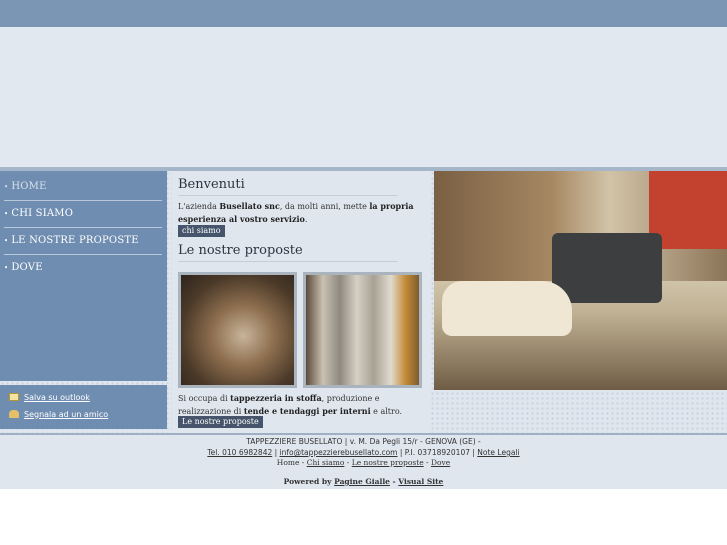  I want to click on text-fragment: ., so click(306, 219).